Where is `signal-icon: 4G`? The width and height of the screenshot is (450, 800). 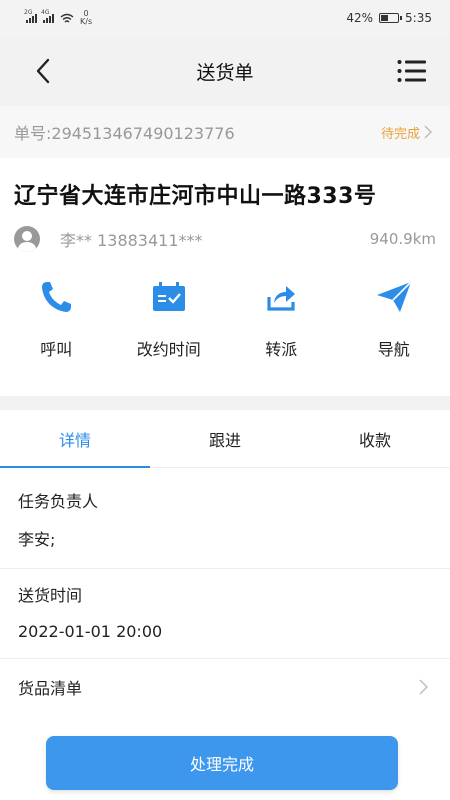
signal-icon: 4G is located at coordinates (47, 16).